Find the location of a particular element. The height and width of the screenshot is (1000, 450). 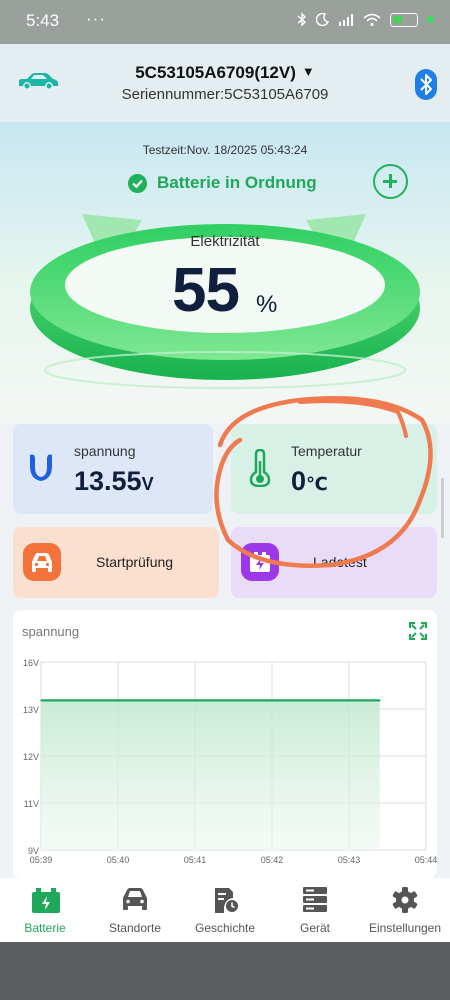

electricity-label: Elektrizität is located at coordinates (225, 241).